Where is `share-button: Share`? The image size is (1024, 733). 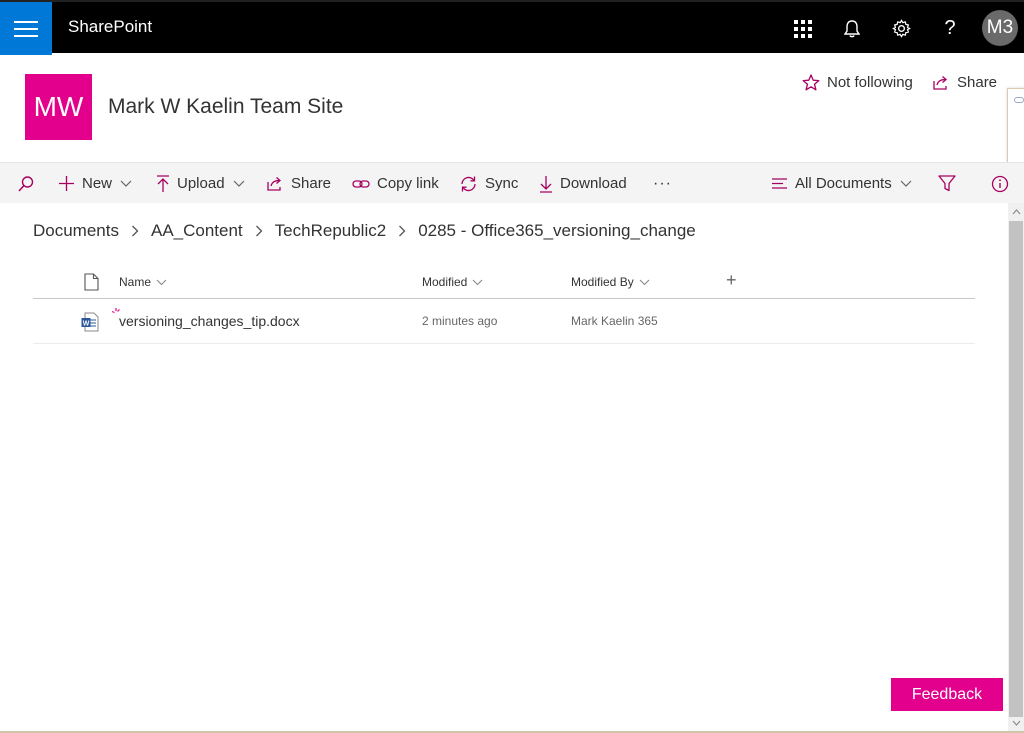 share-button: Share is located at coordinates (298, 183).